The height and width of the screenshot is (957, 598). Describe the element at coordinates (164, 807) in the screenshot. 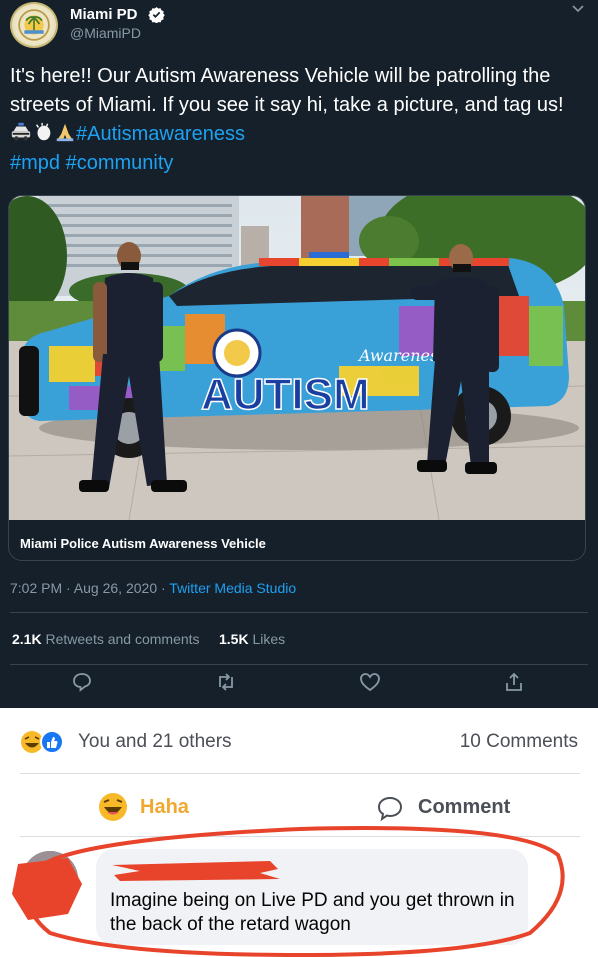

I see `haha-label: Haha` at that location.